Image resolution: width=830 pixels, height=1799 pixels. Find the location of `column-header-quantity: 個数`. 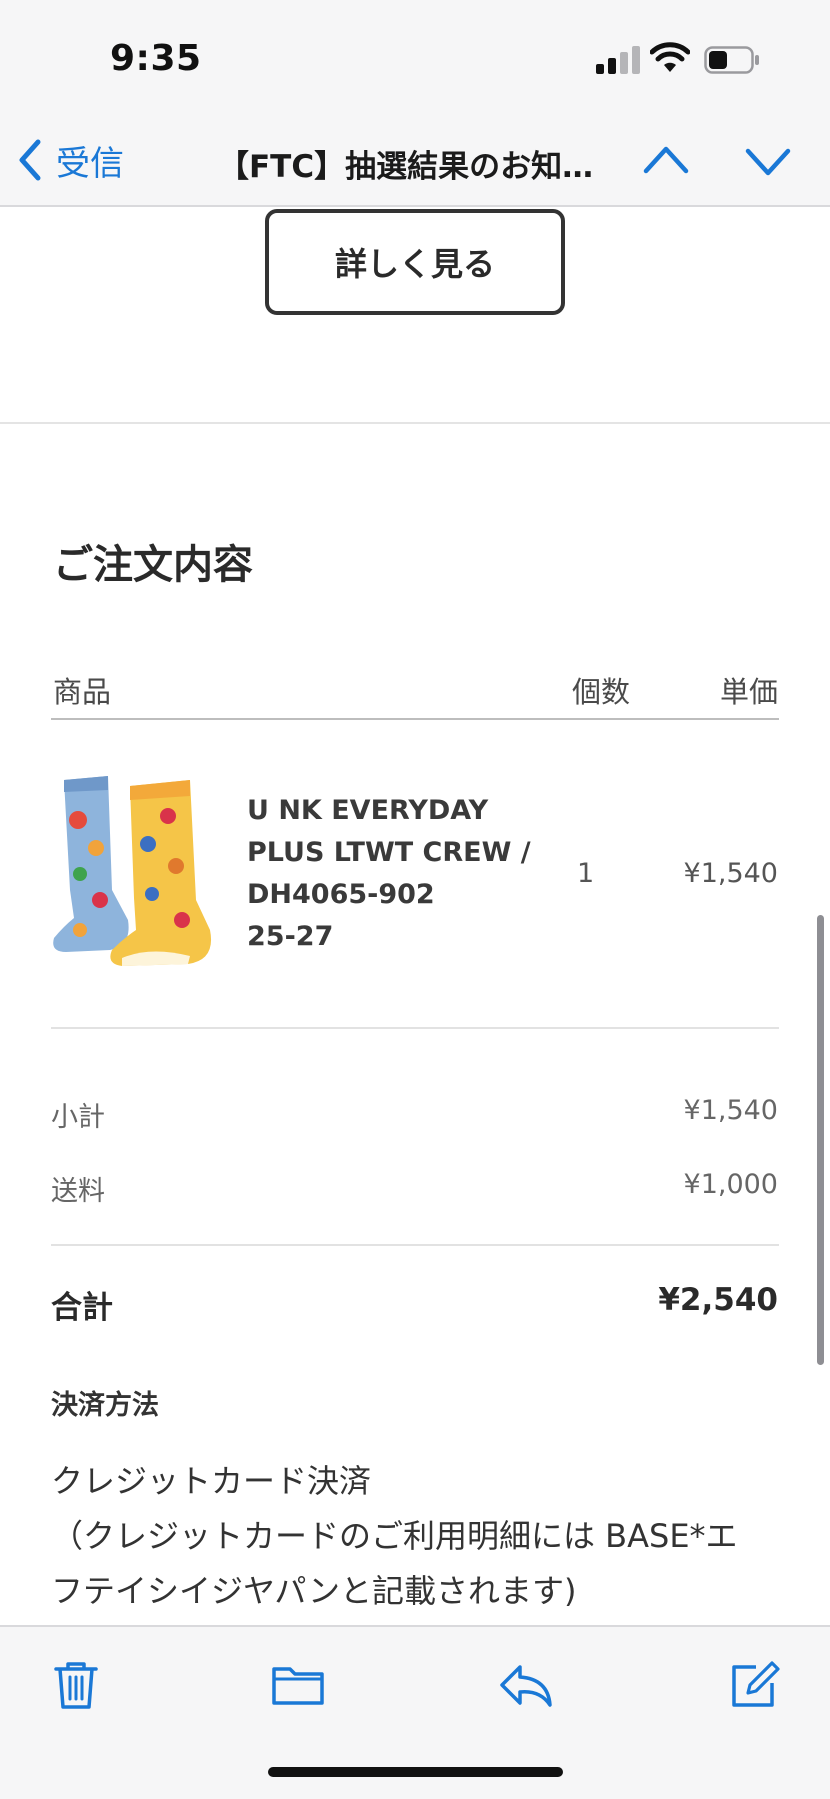

column-header-quantity: 個数 is located at coordinates (601, 692).